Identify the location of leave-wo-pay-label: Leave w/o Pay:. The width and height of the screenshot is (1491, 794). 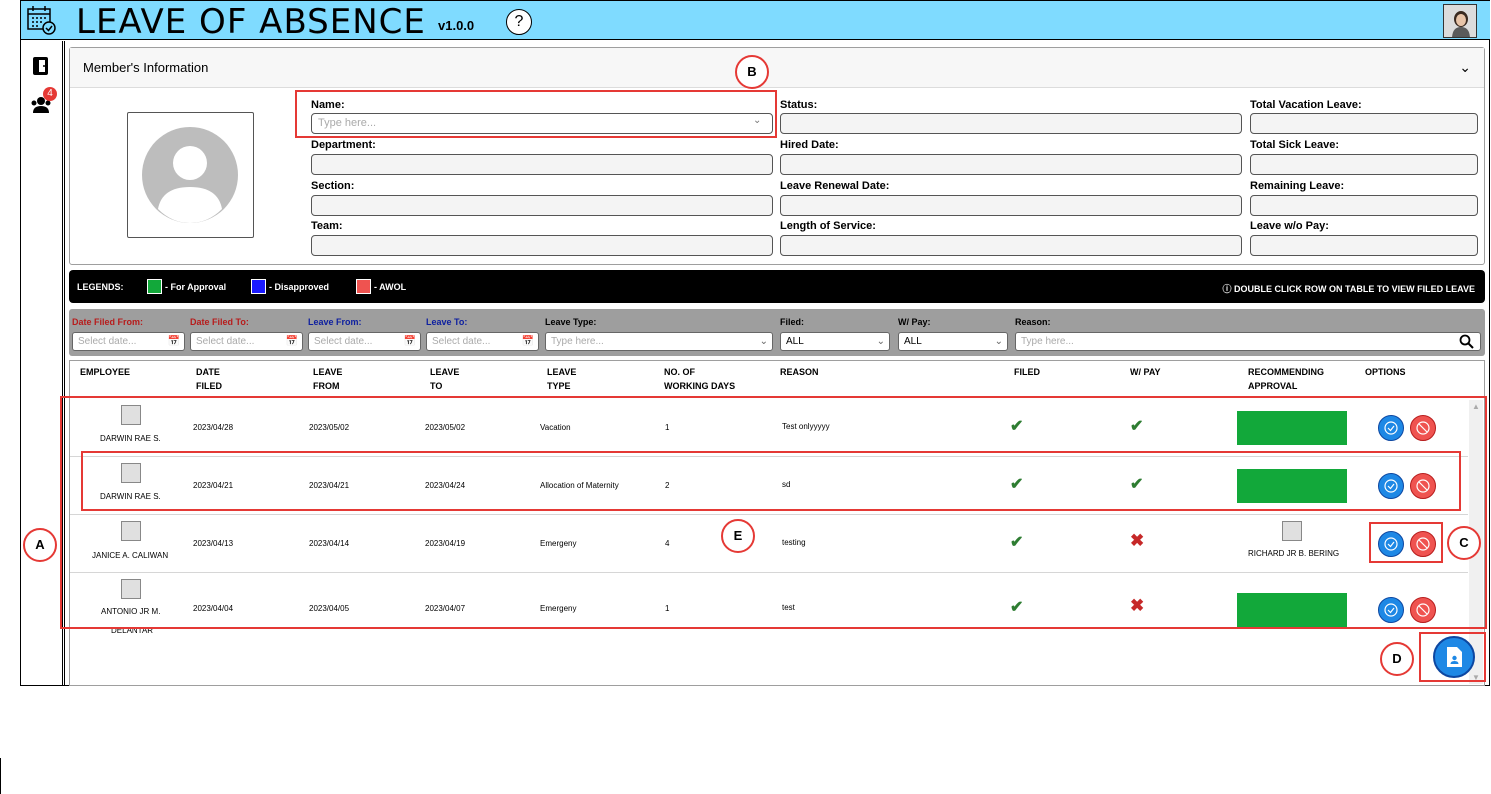
(1289, 226).